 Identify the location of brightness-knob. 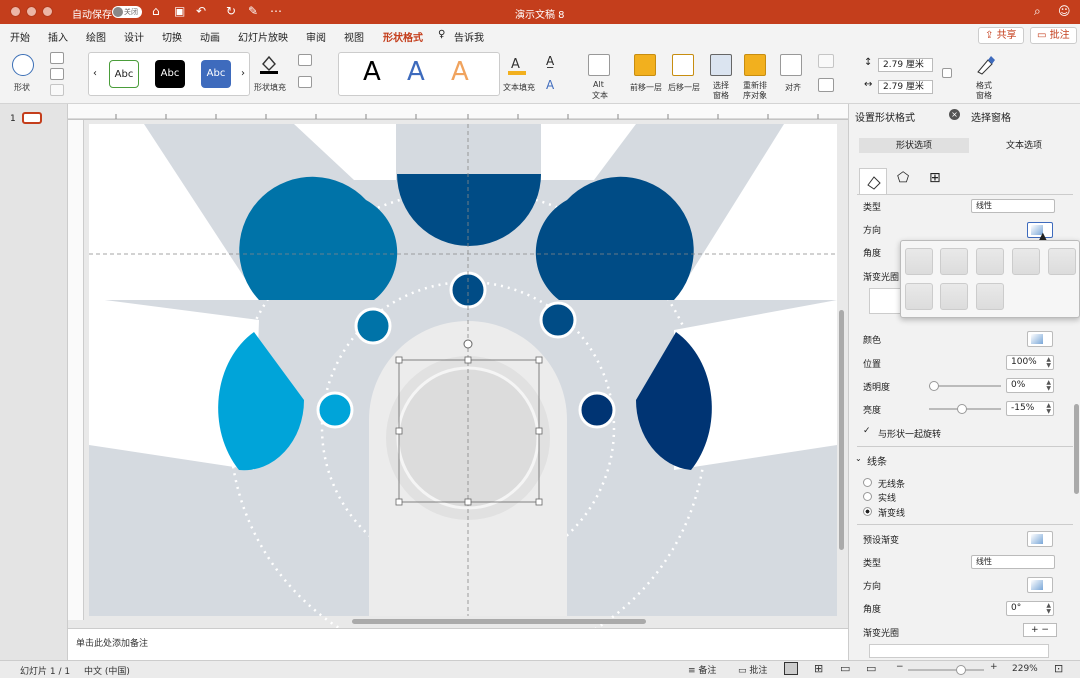
(962, 409).